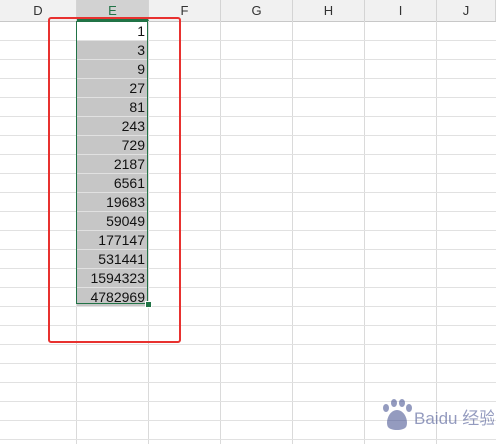 Image resolution: width=496 pixels, height=444 pixels. I want to click on cell-e7: 729, so click(112, 145).